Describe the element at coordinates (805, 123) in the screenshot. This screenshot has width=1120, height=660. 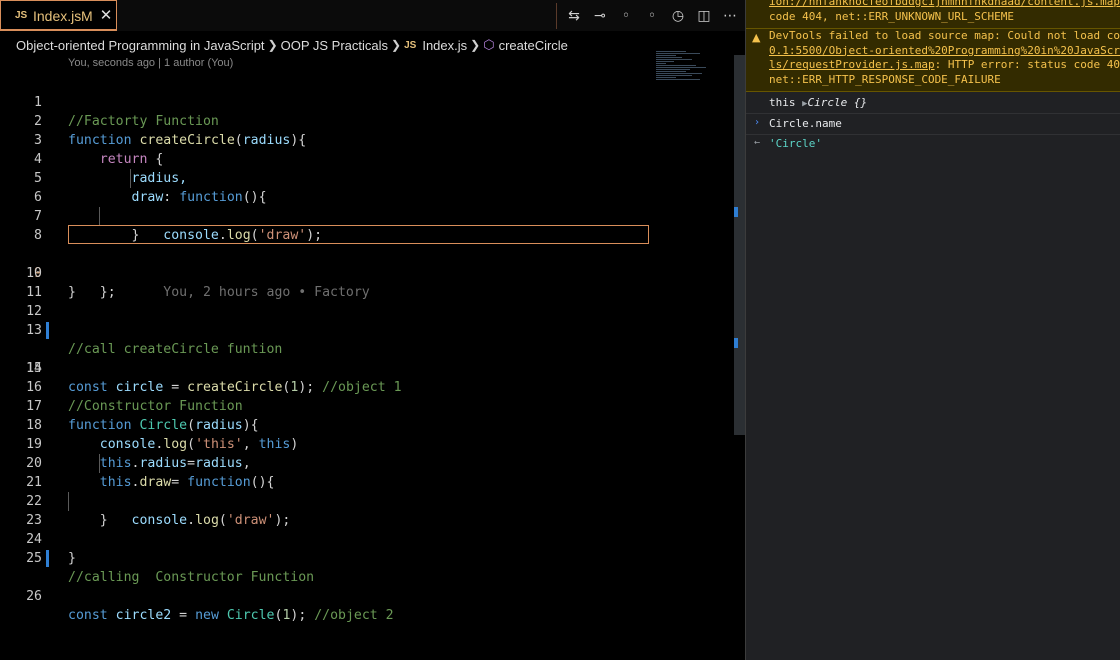
I see `console-input-expression: Circle.name` at that location.